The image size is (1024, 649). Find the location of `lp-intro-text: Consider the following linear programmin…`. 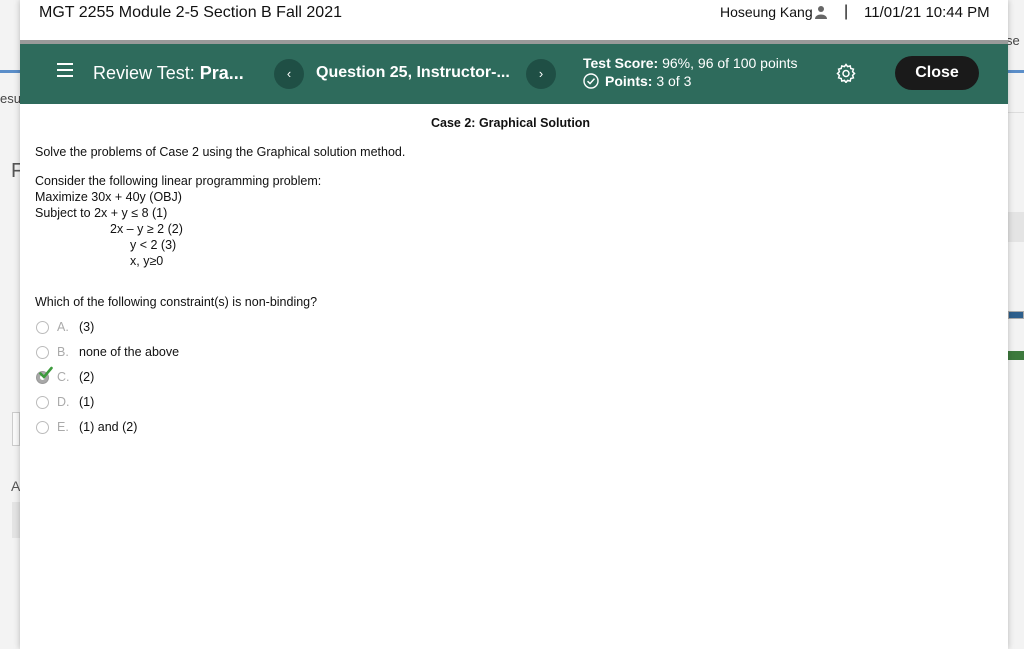

lp-intro-text: Consider the following linear programmin… is located at coordinates (178, 181).